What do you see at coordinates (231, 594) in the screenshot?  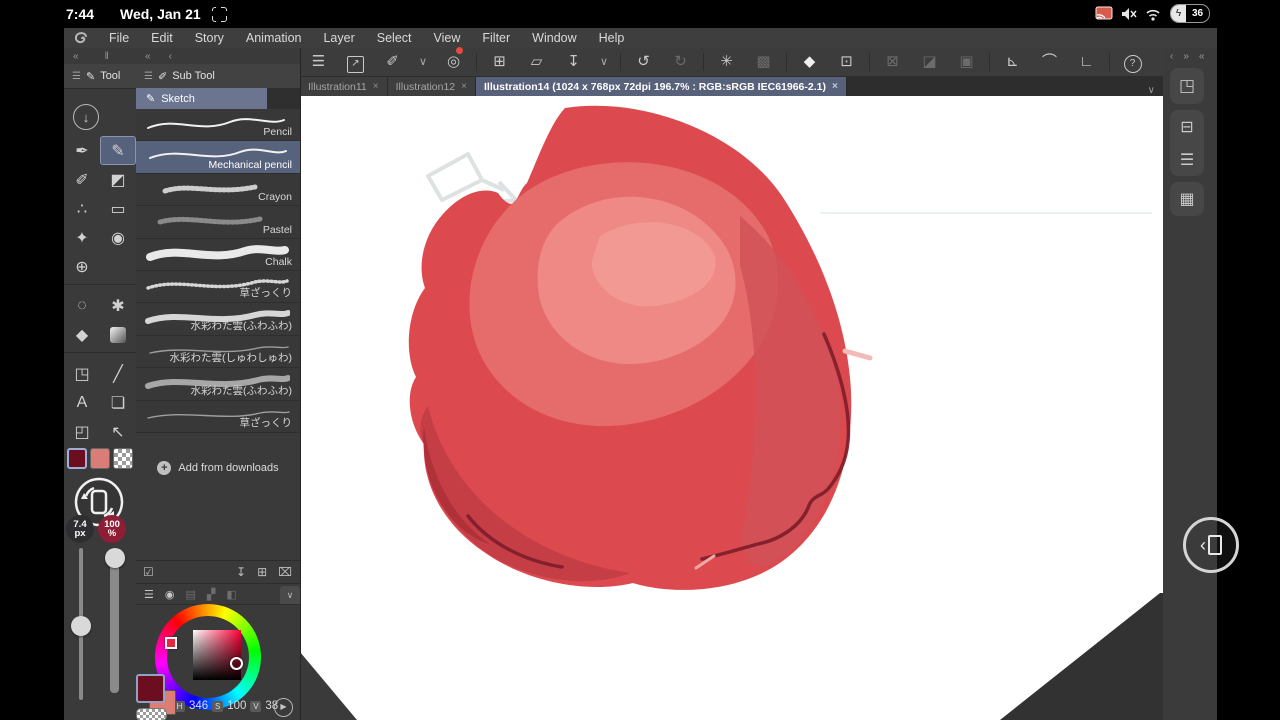 I see `color-mixer-tab-icon: ◧` at bounding box center [231, 594].